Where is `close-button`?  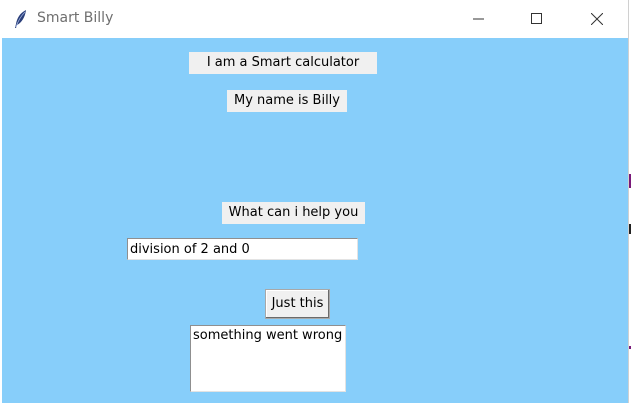
close-button is located at coordinates (597, 19).